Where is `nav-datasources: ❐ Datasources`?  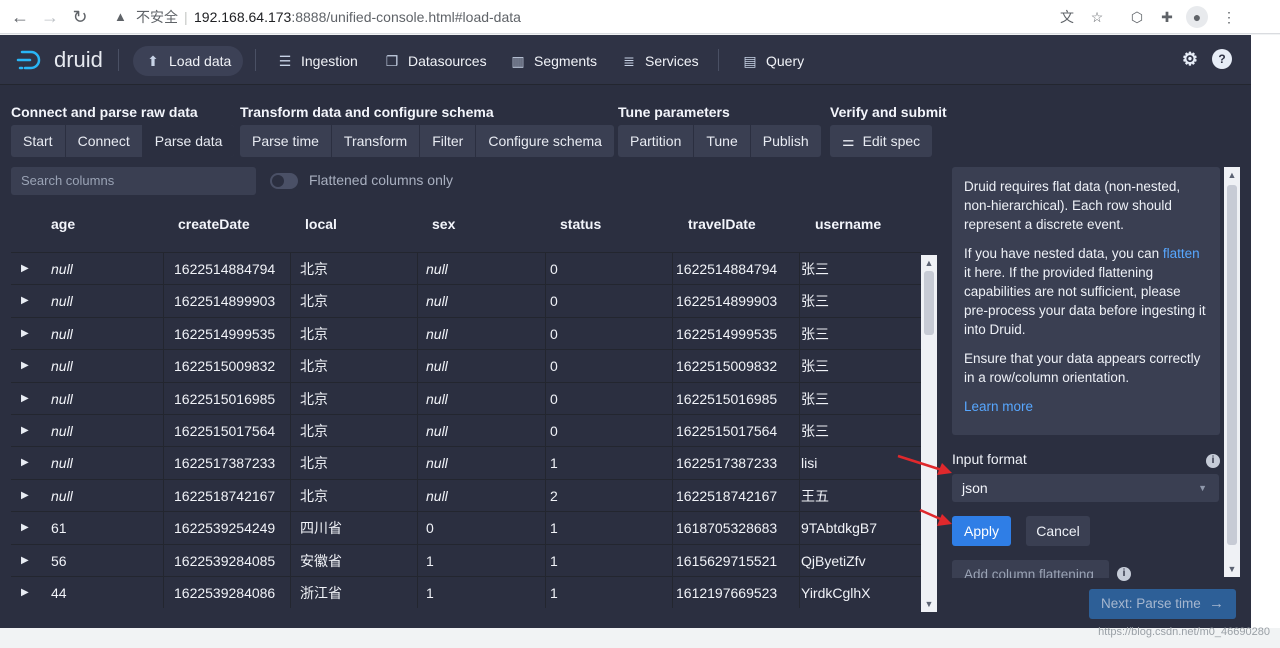
nav-datasources: ❐ Datasources is located at coordinates (435, 61).